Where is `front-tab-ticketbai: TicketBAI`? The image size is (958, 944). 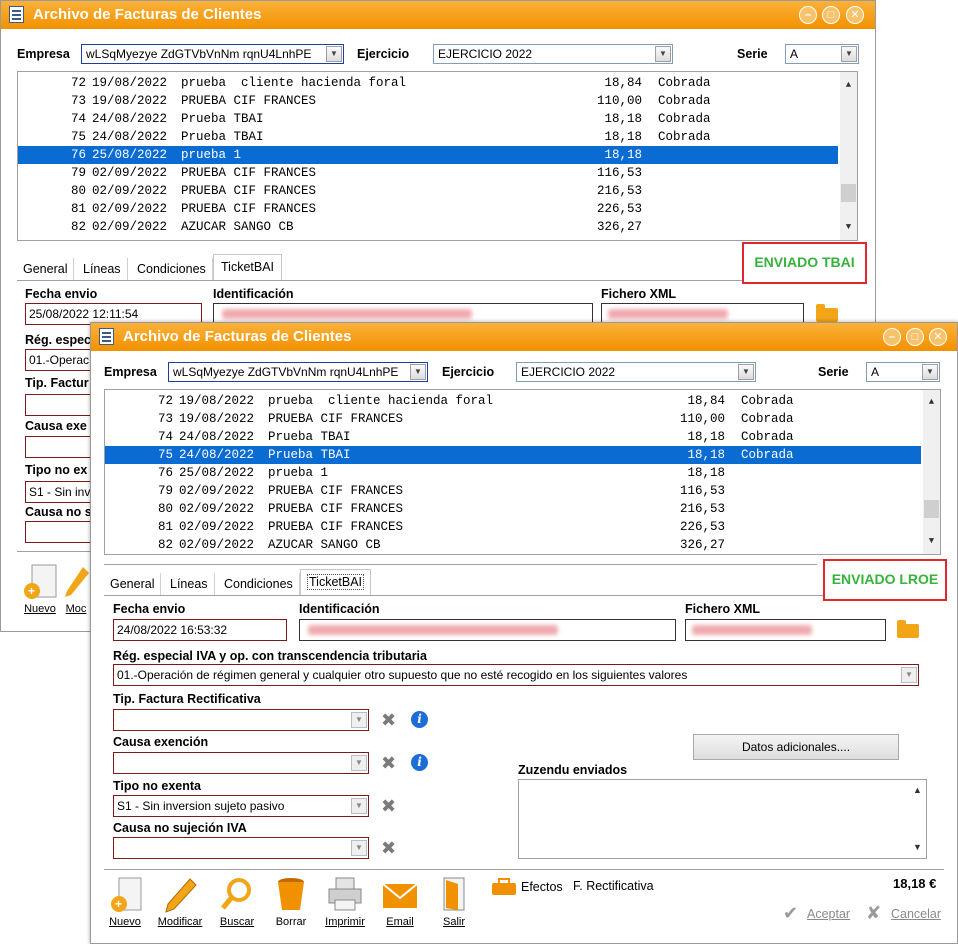 front-tab-ticketbai: TicketBAI is located at coordinates (336, 582).